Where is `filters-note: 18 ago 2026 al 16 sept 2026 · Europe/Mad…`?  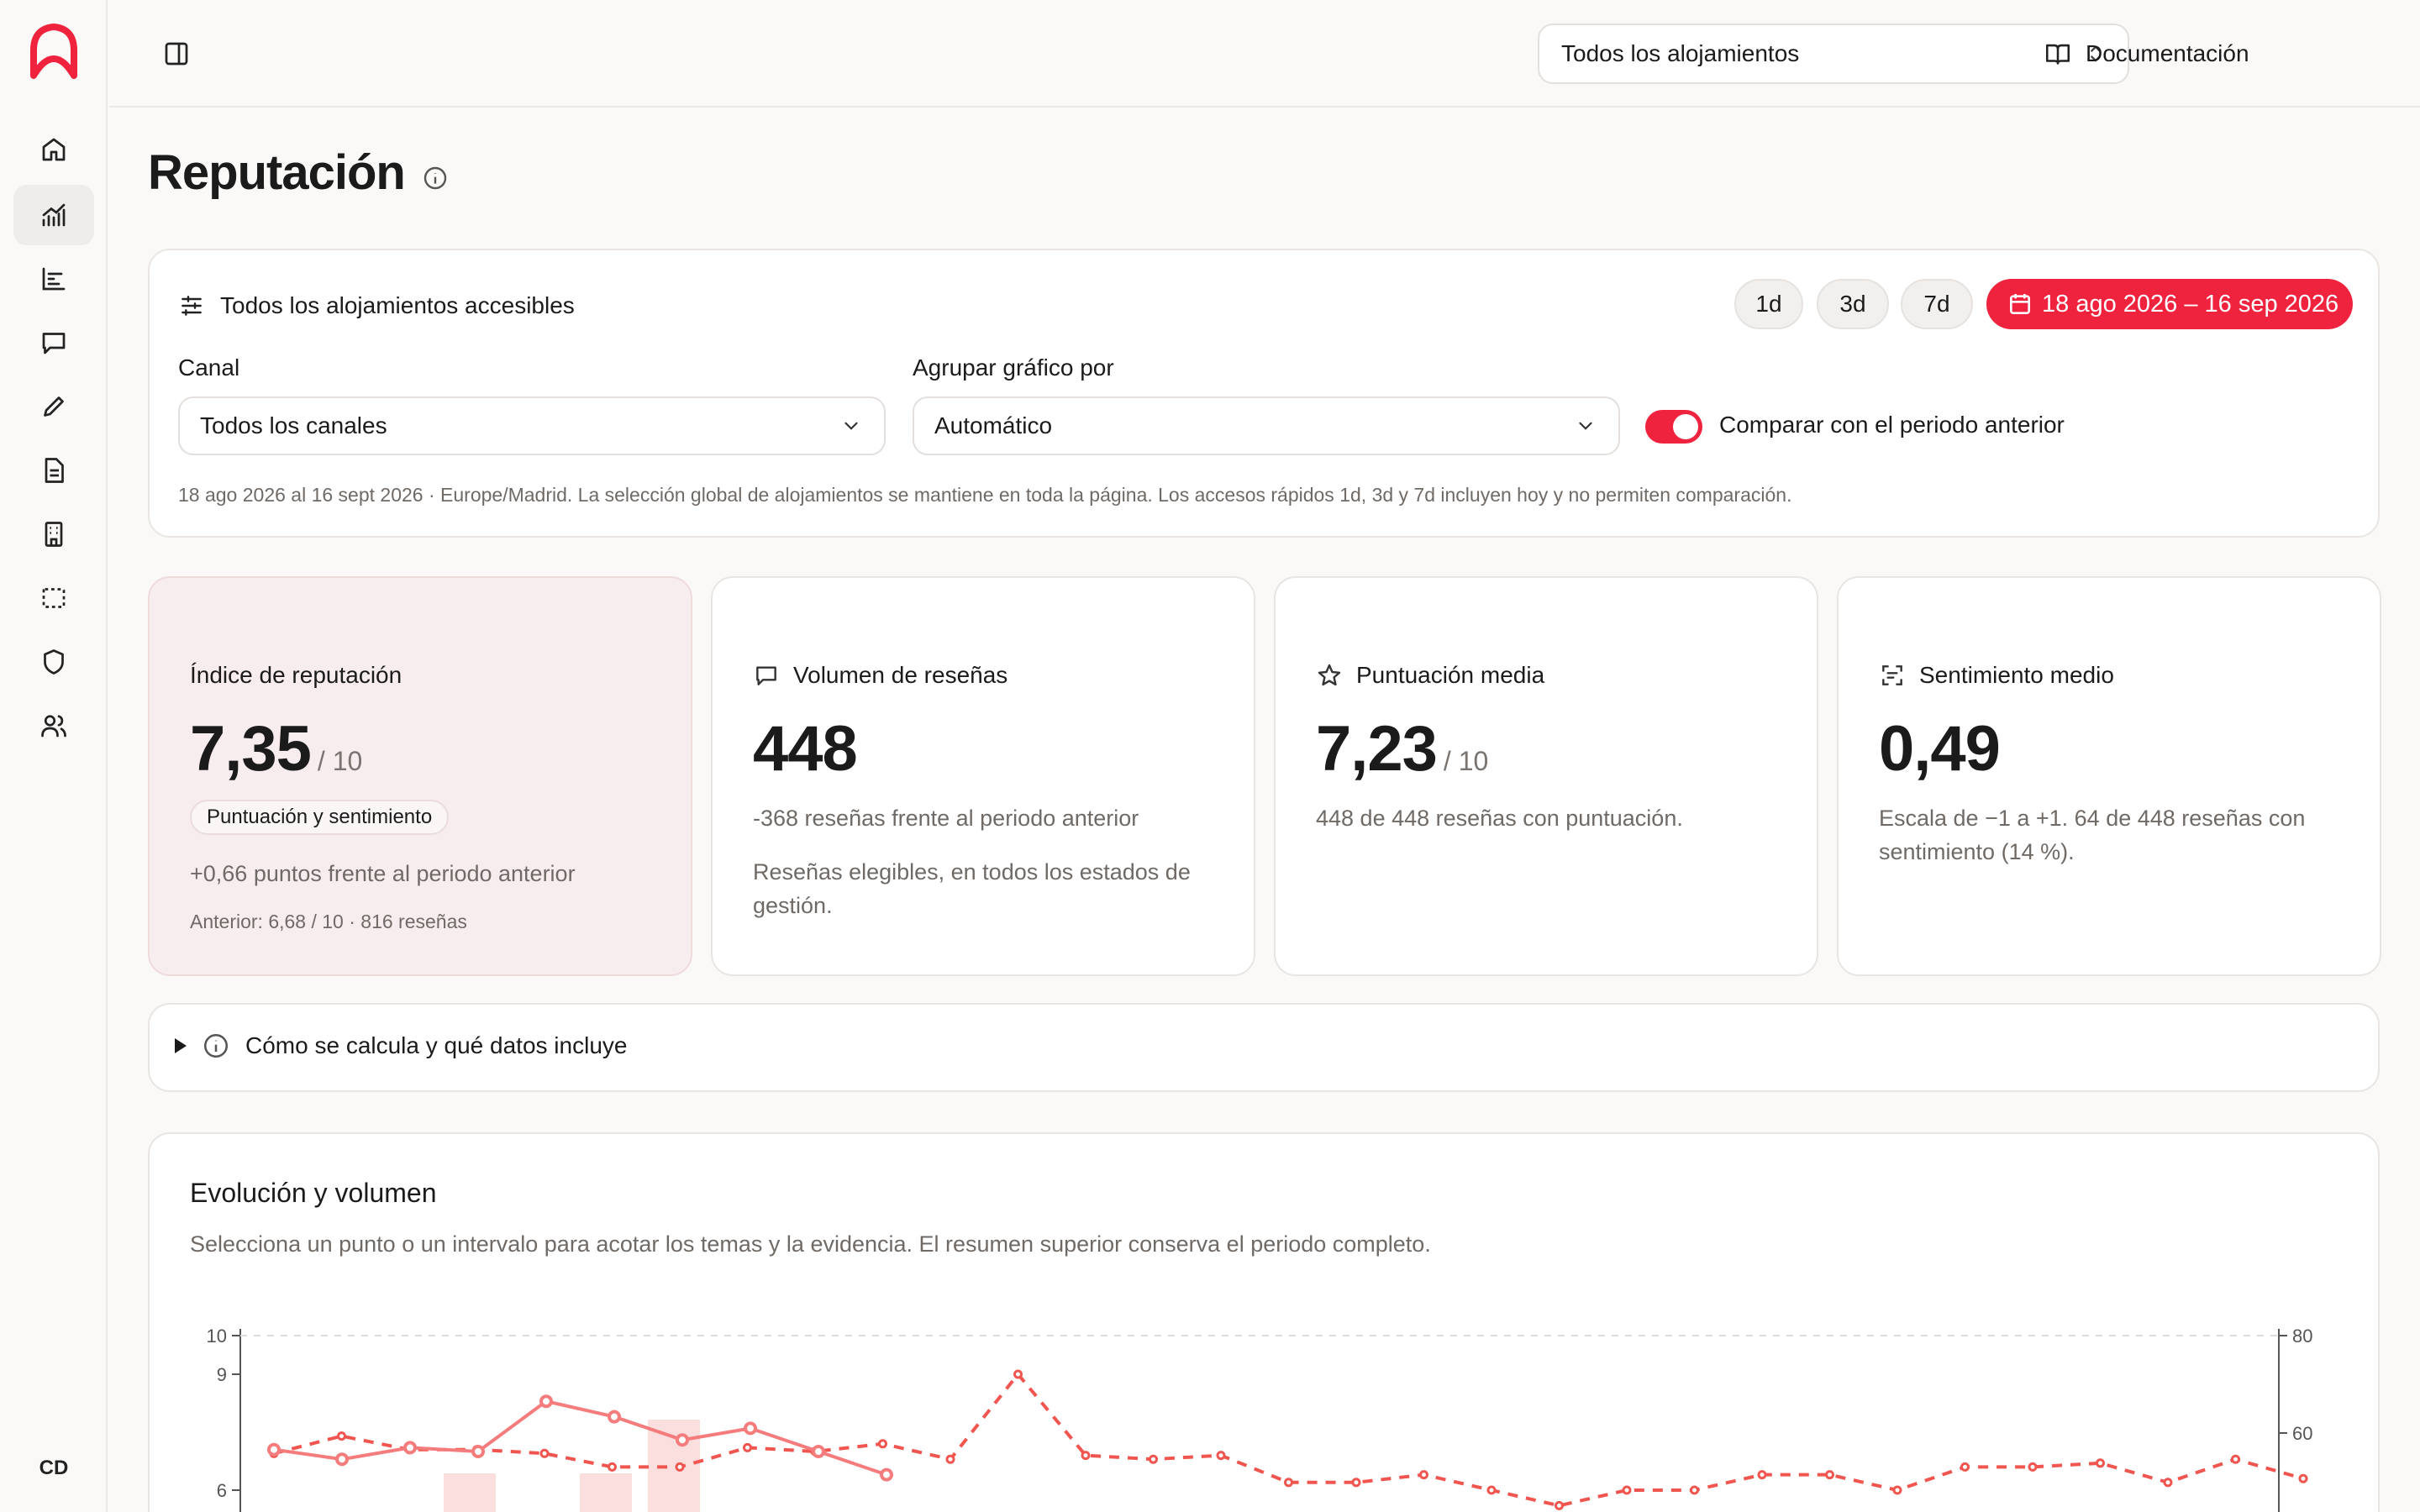
filters-note: 18 ago 2026 al 16 sept 2026 · Europe/Mad… is located at coordinates (985, 495).